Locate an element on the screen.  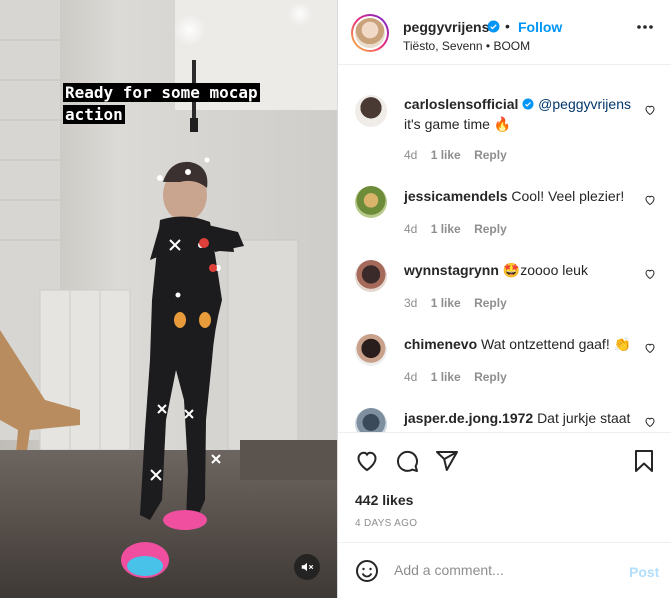
speaker-muted-icon is located at coordinates (307, 567).